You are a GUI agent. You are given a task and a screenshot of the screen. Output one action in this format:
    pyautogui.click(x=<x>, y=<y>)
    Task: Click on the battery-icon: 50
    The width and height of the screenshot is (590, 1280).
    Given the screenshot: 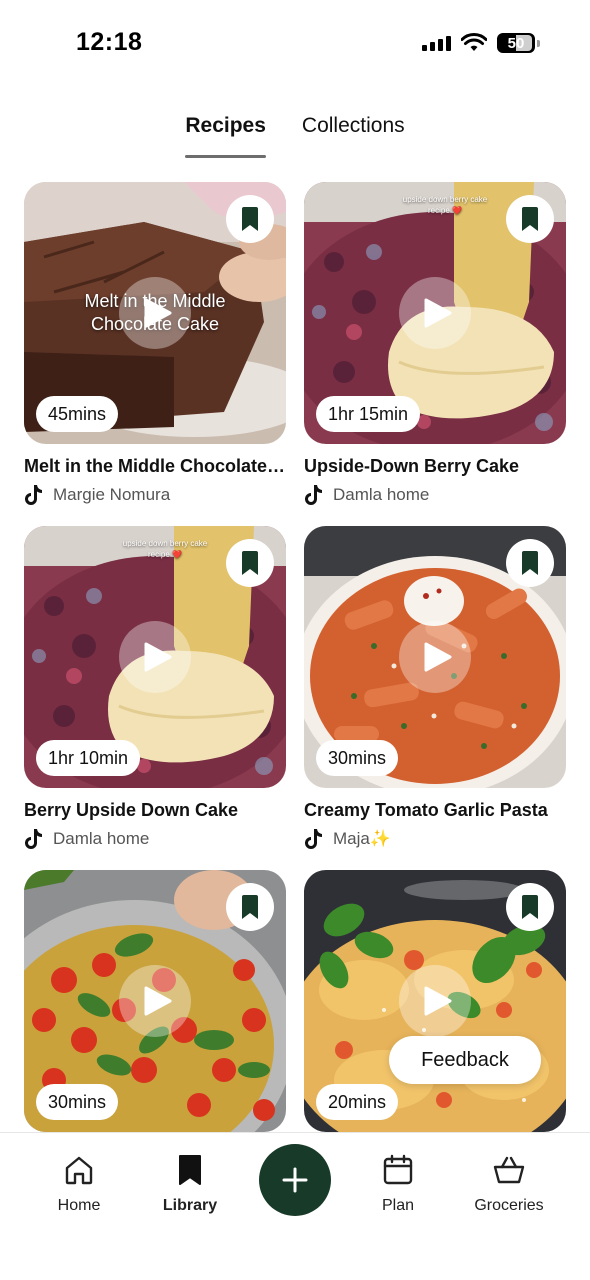 What is the action you would take?
    pyautogui.click(x=516, y=43)
    